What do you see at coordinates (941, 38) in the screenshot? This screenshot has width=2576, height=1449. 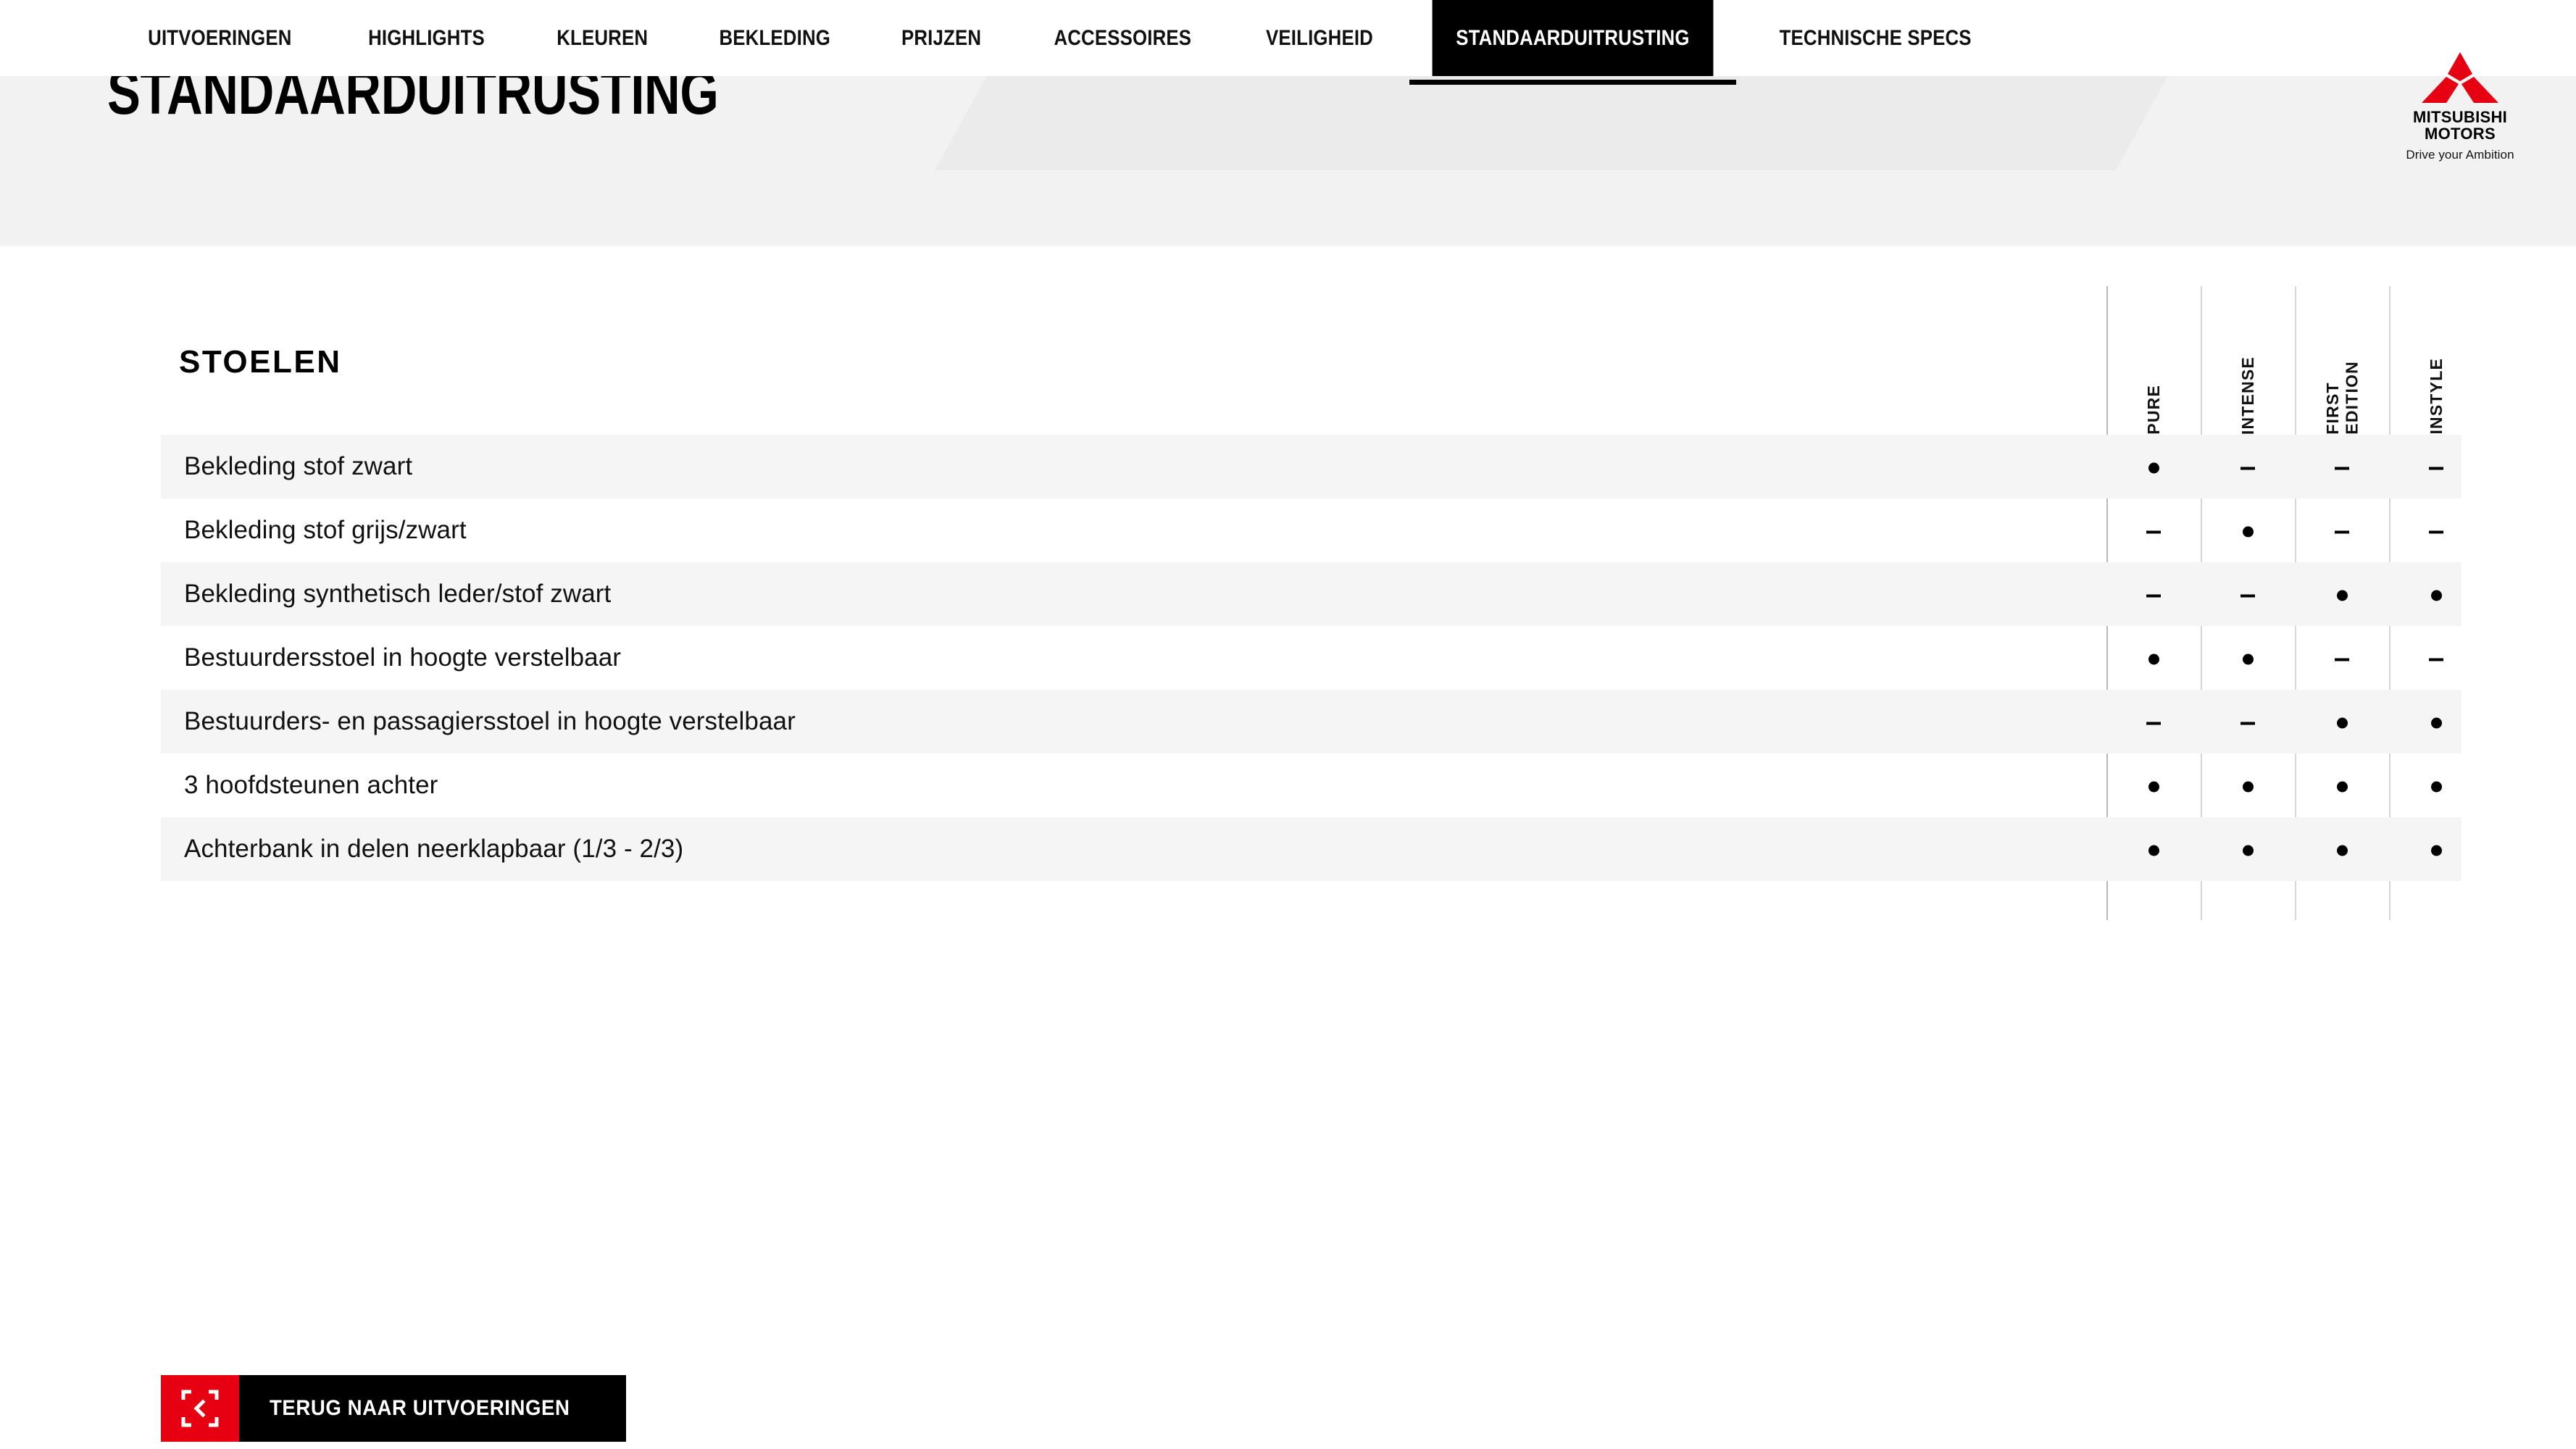 I see `nav-item-prijzen: PRIJZEN` at bounding box center [941, 38].